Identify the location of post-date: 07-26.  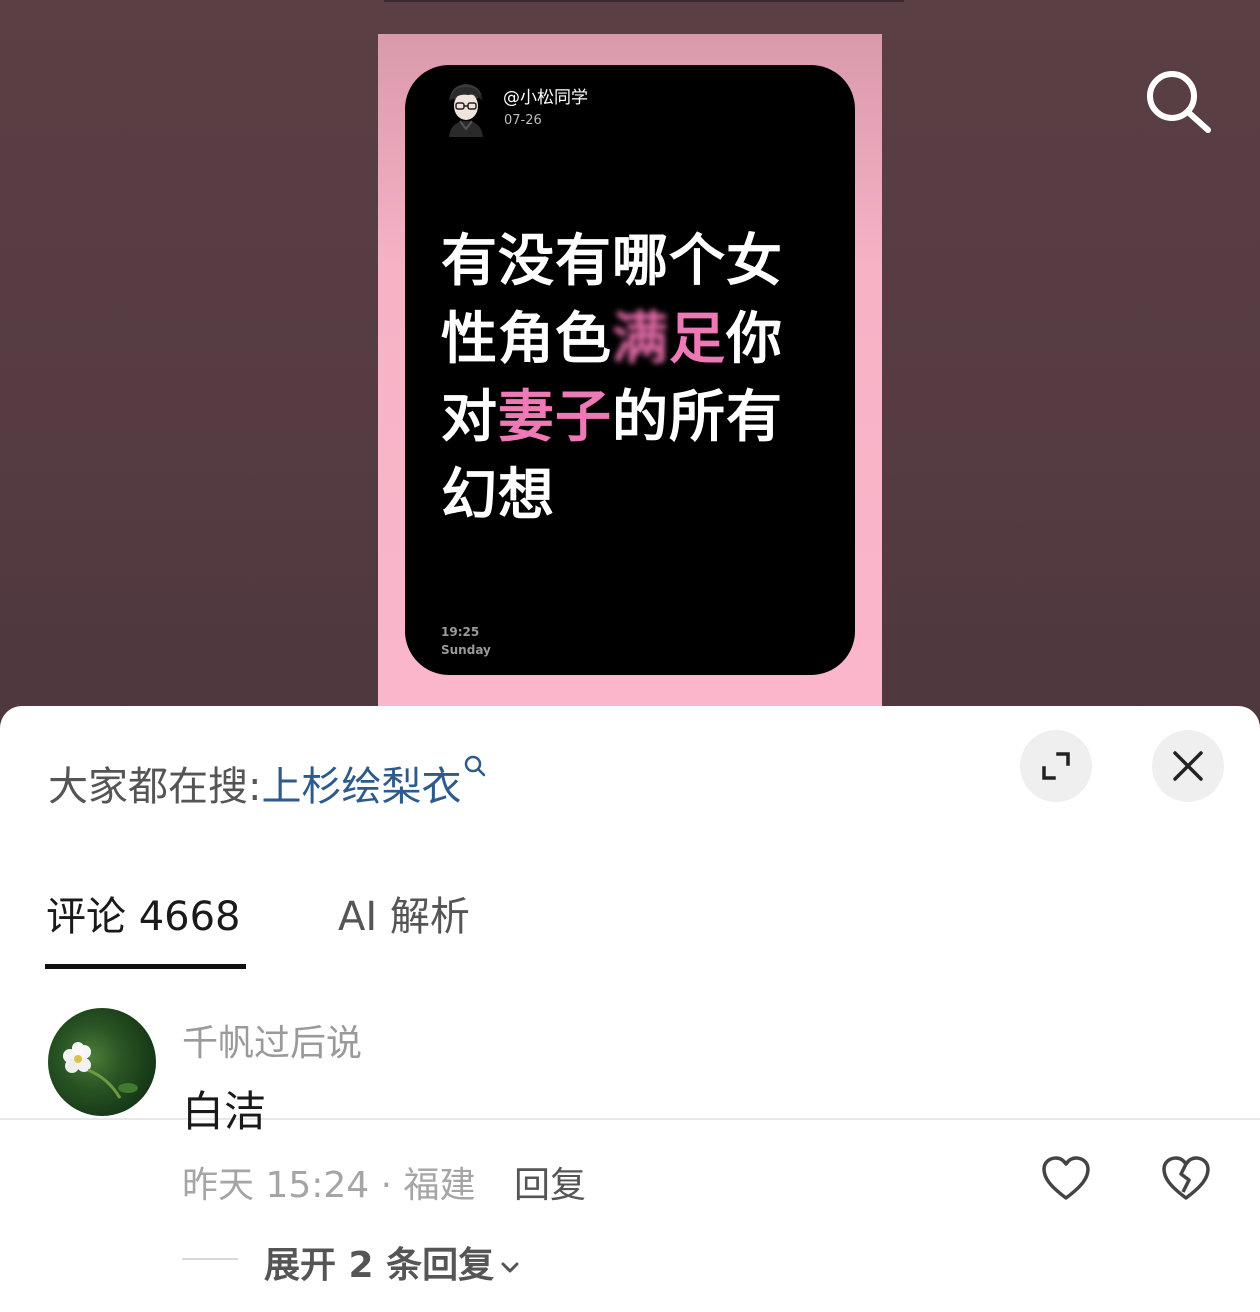
(523, 120).